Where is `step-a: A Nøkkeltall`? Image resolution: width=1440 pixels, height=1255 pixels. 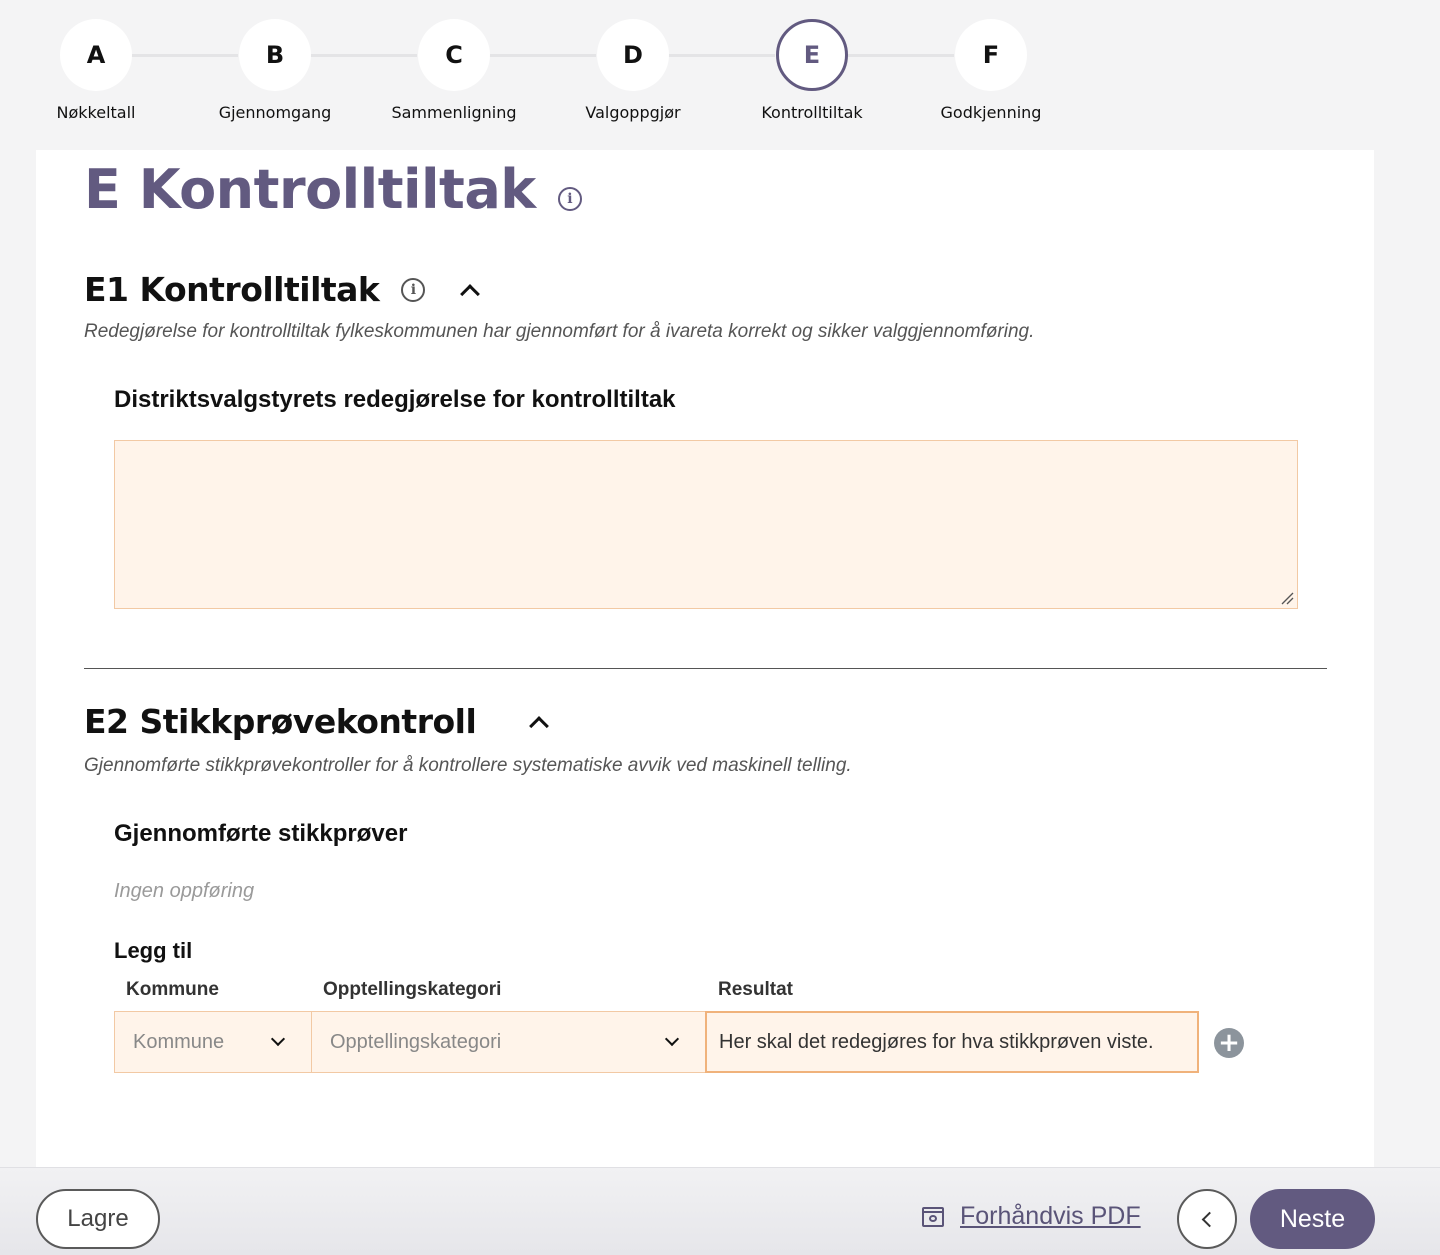 step-a: A Nøkkeltall is located at coordinates (96, 70).